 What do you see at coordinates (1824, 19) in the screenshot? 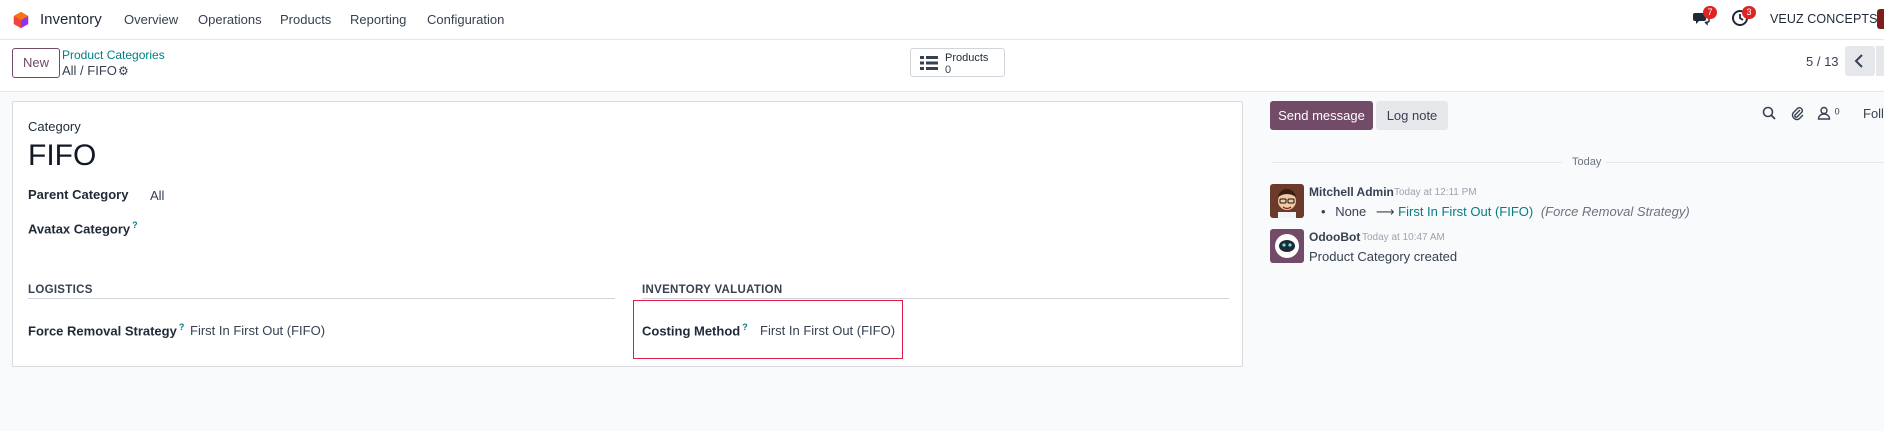
I see `company-switcher: VEUZ CONCEPTS` at bounding box center [1824, 19].